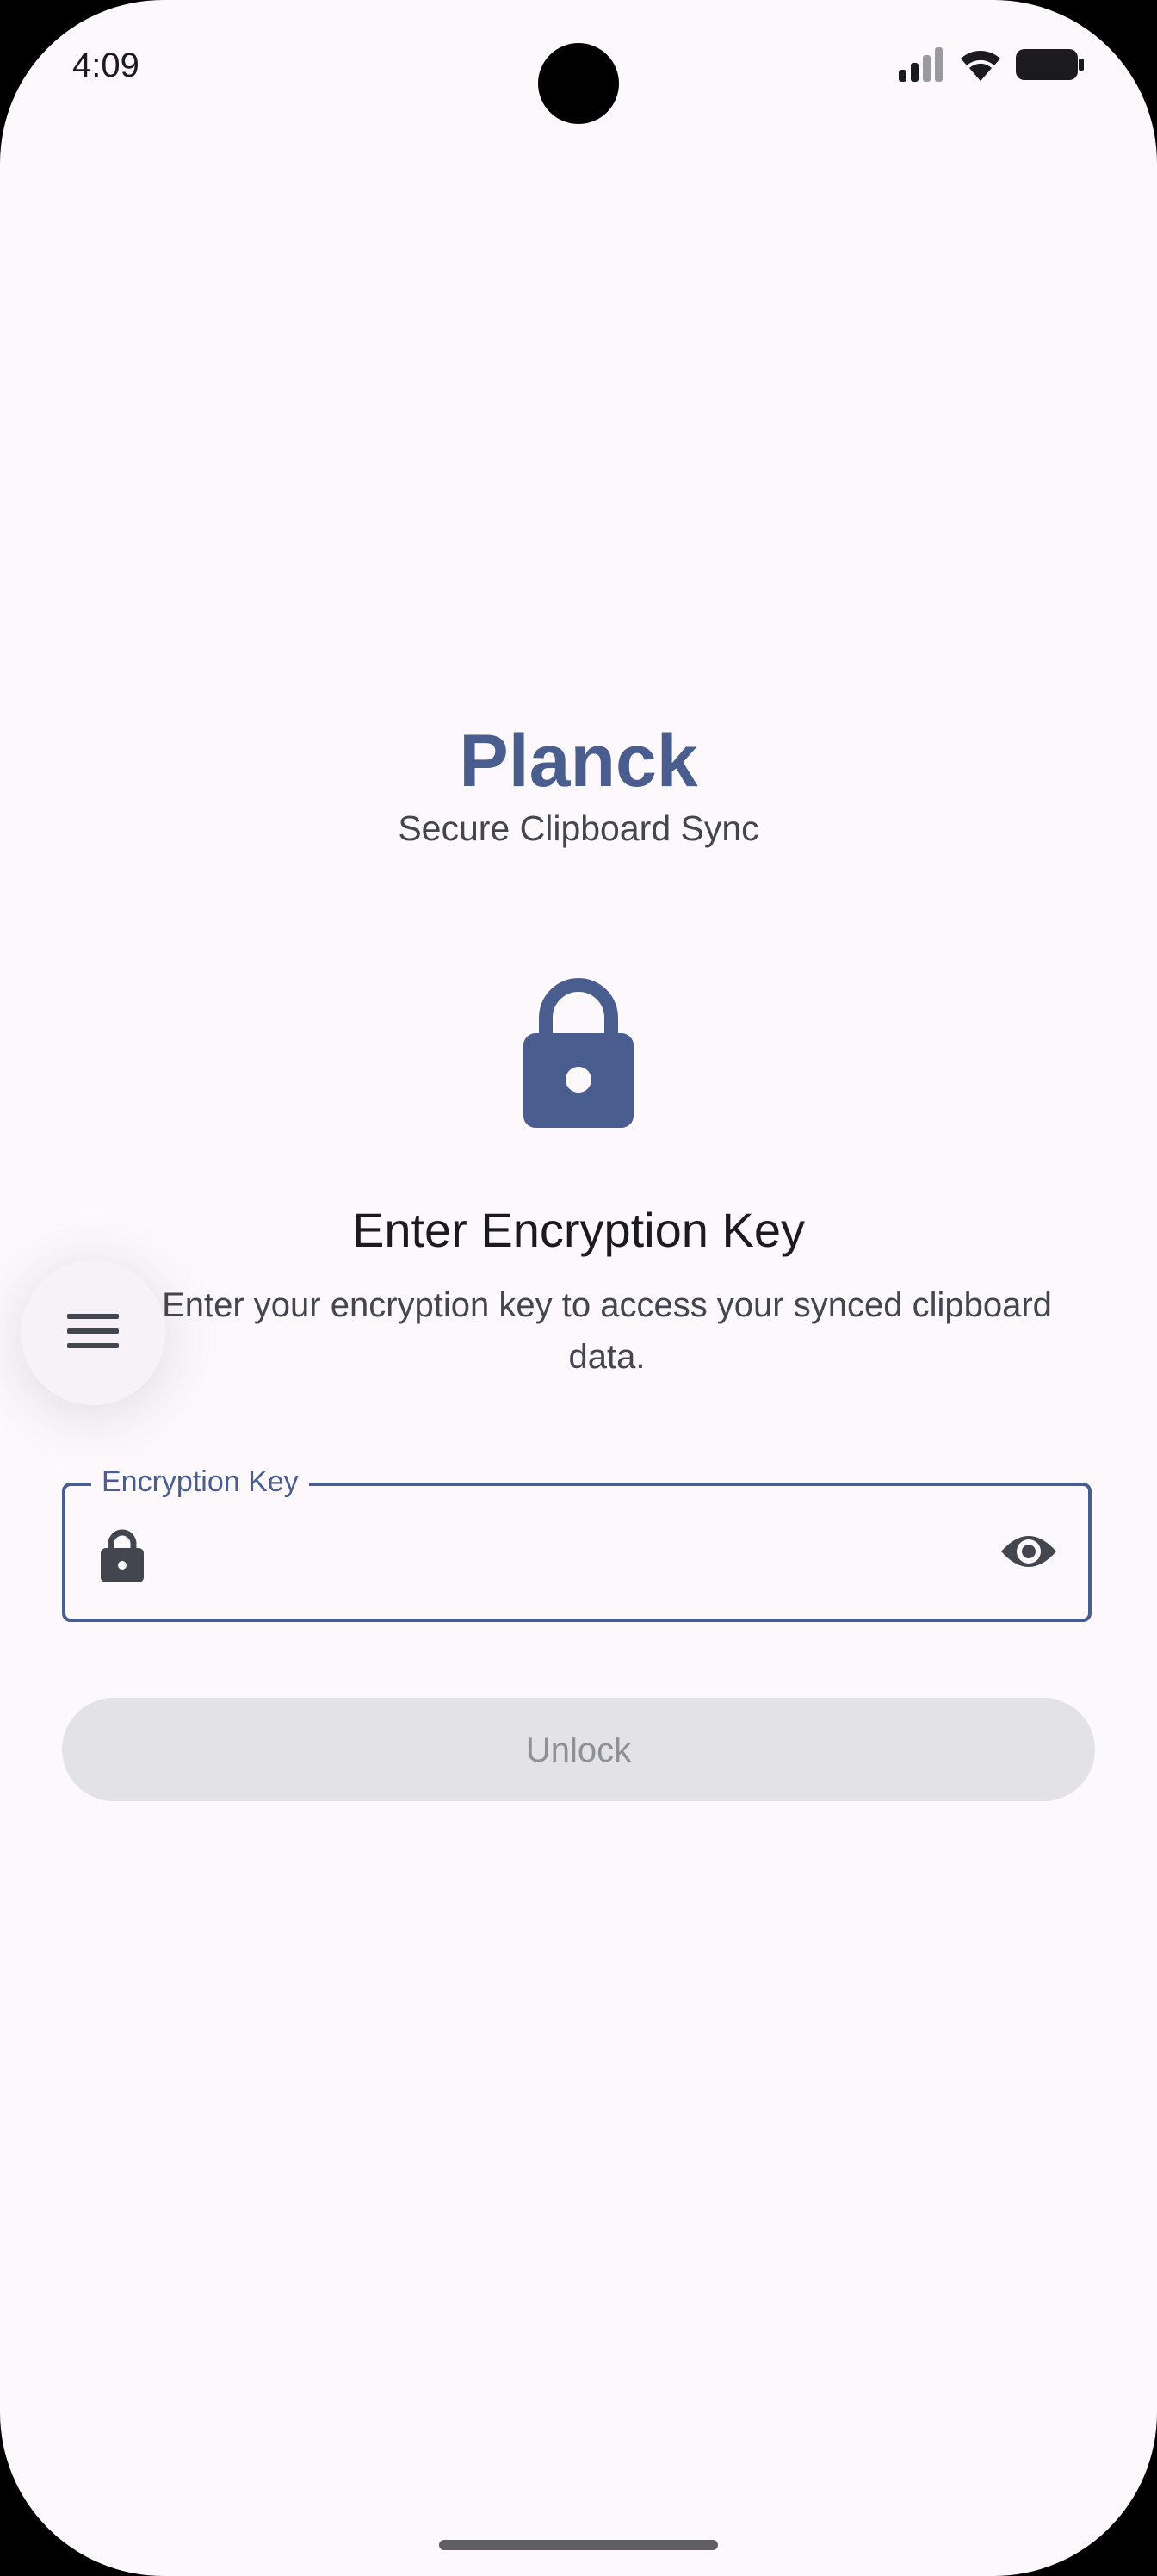  What do you see at coordinates (922, 66) in the screenshot?
I see `signal-icon` at bounding box center [922, 66].